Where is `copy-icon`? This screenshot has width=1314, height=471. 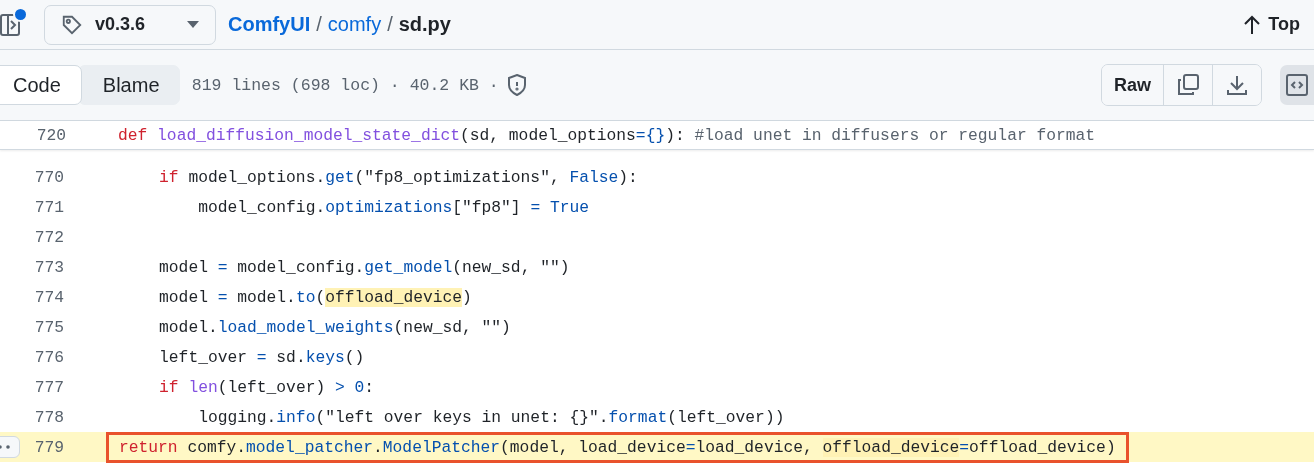 copy-icon is located at coordinates (1188, 85).